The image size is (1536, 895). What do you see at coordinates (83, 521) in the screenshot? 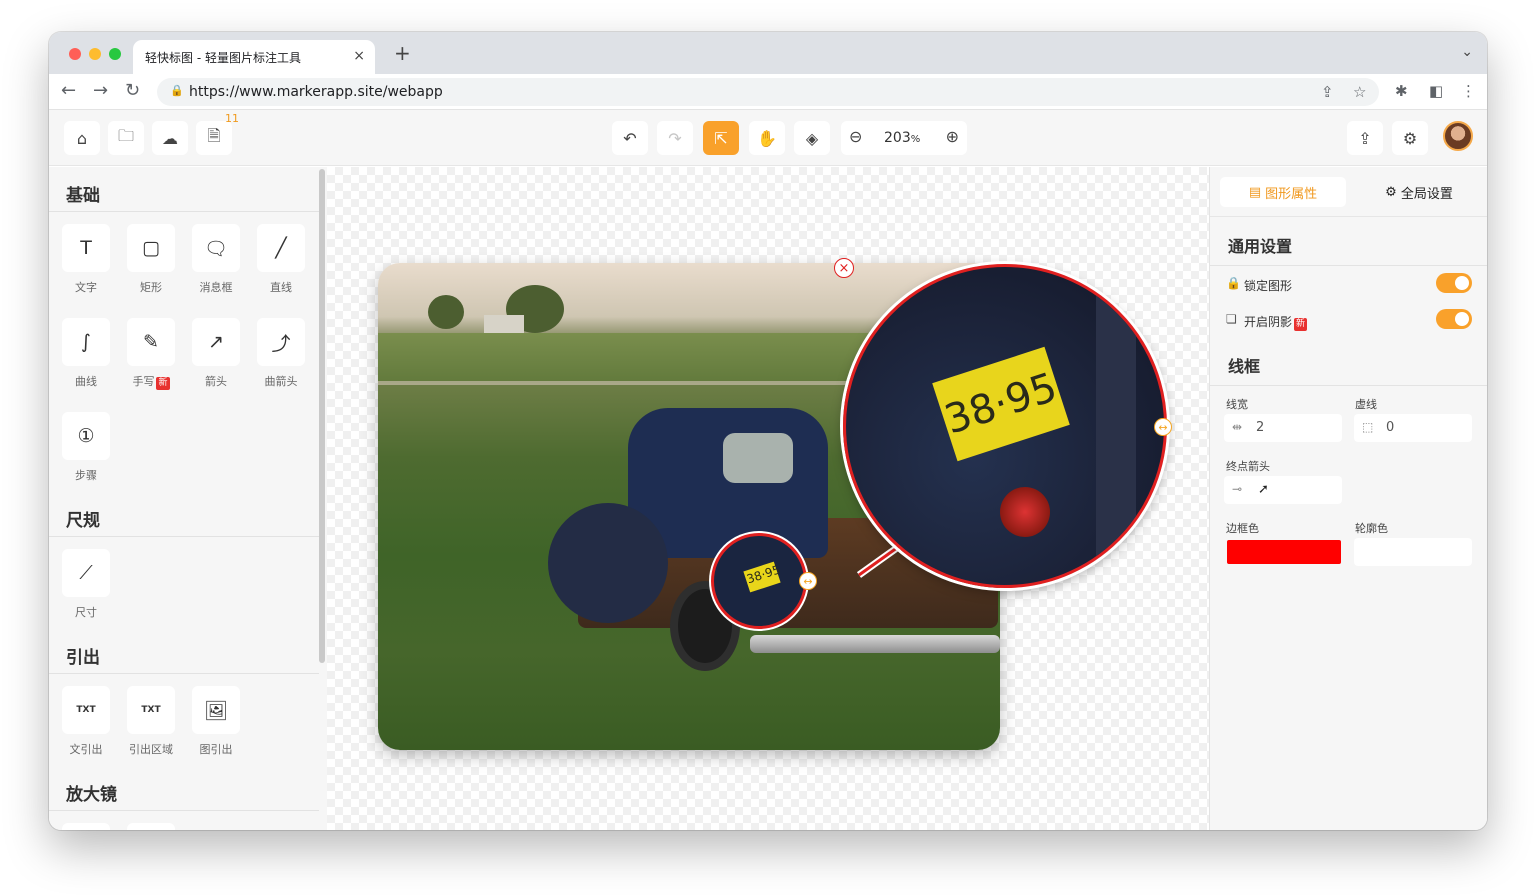
I see `section-title-ruler: 尺规` at bounding box center [83, 521].